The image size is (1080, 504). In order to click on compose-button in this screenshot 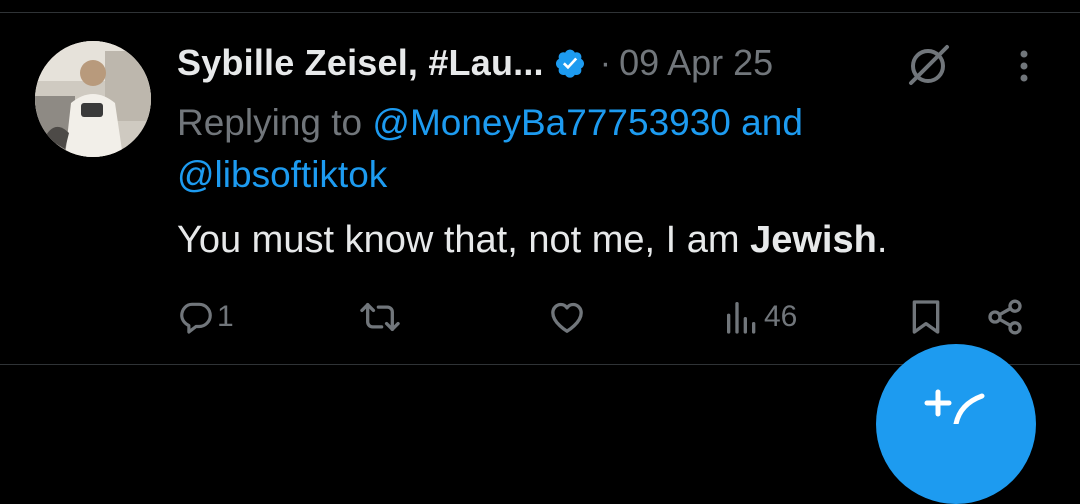, I will do `click(956, 424)`.